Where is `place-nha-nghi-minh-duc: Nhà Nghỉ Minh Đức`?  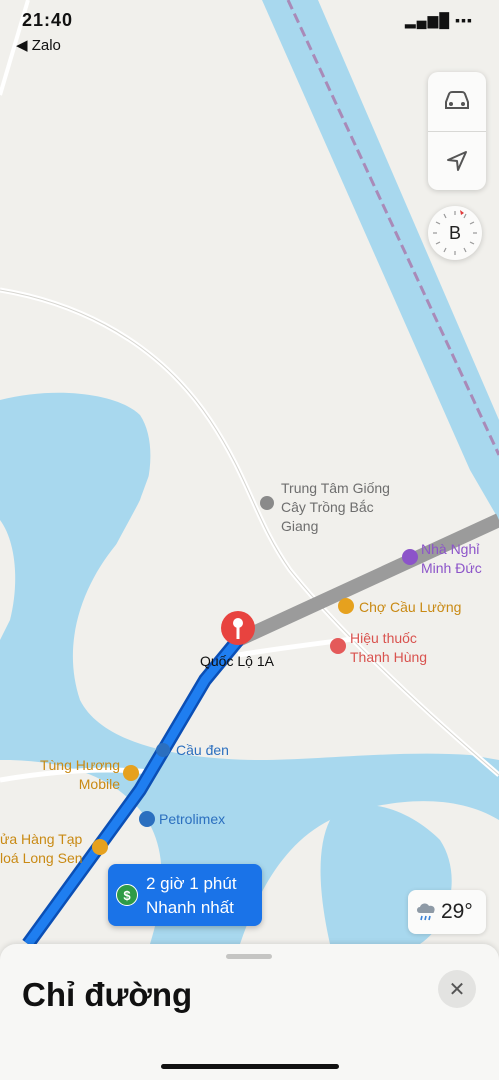 place-nha-nghi-minh-duc: Nhà Nghỉ Minh Đức is located at coordinates (451, 559).